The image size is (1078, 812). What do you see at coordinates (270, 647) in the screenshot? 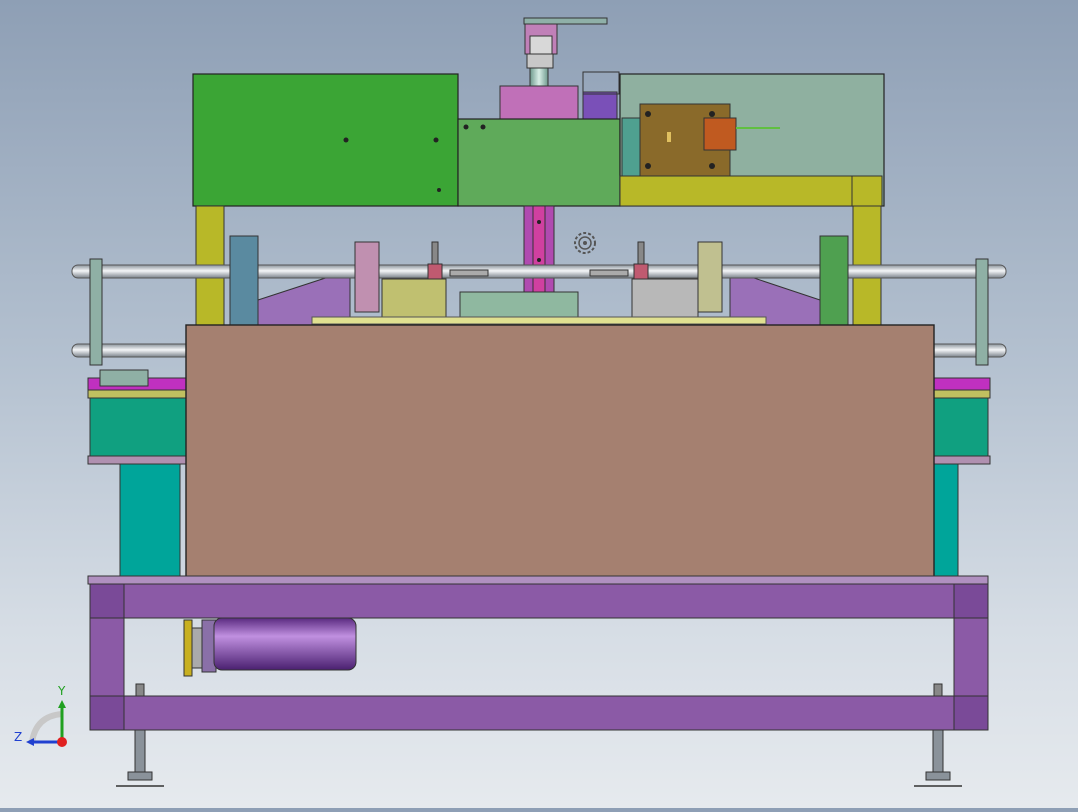
I see `drive-motor` at bounding box center [270, 647].